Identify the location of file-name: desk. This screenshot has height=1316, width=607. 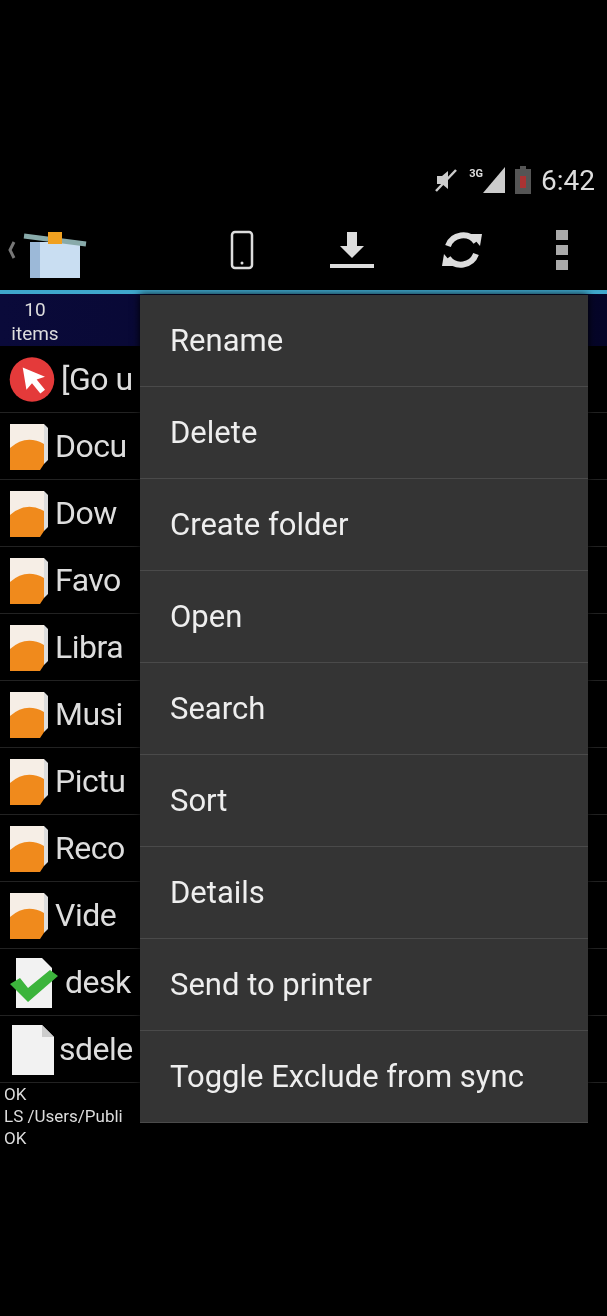
(98, 982).